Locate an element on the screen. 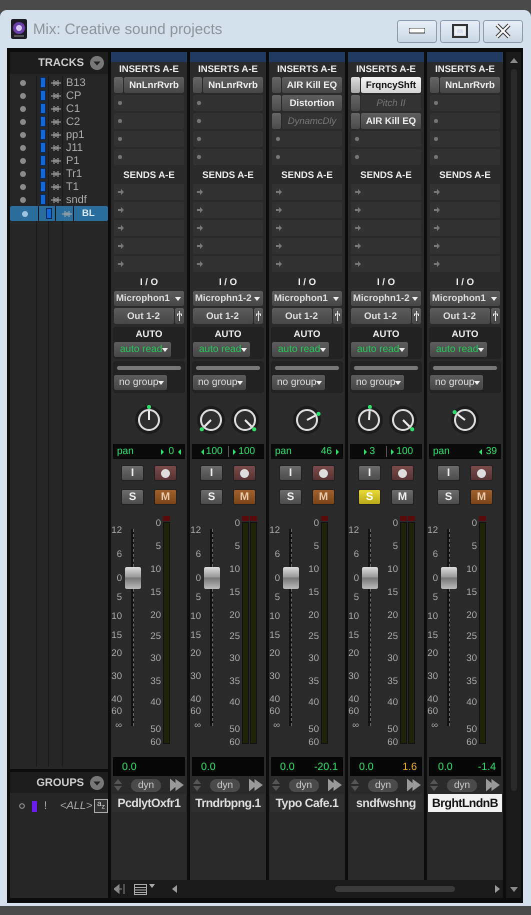  circle-icon is located at coordinates (22, 806).